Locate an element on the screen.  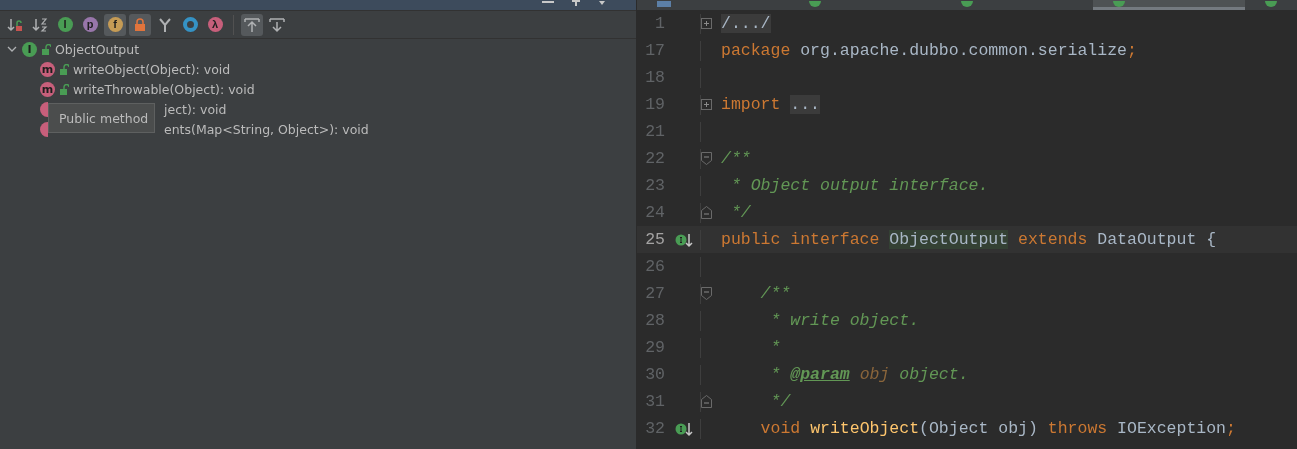
tree-item: ObjectOutput is located at coordinates (97, 49).